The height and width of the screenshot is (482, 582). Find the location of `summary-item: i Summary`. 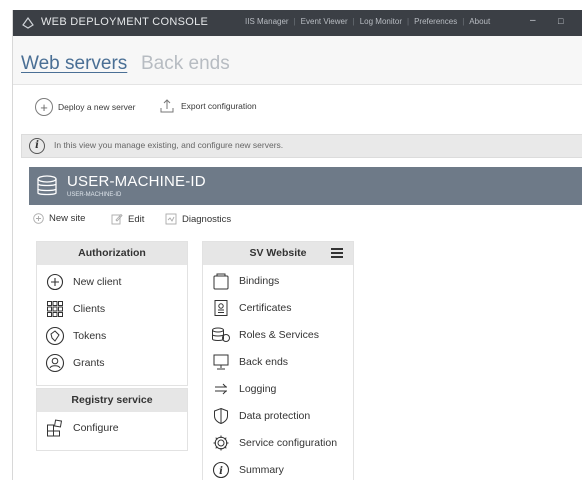

summary-item: i Summary is located at coordinates (278, 468).